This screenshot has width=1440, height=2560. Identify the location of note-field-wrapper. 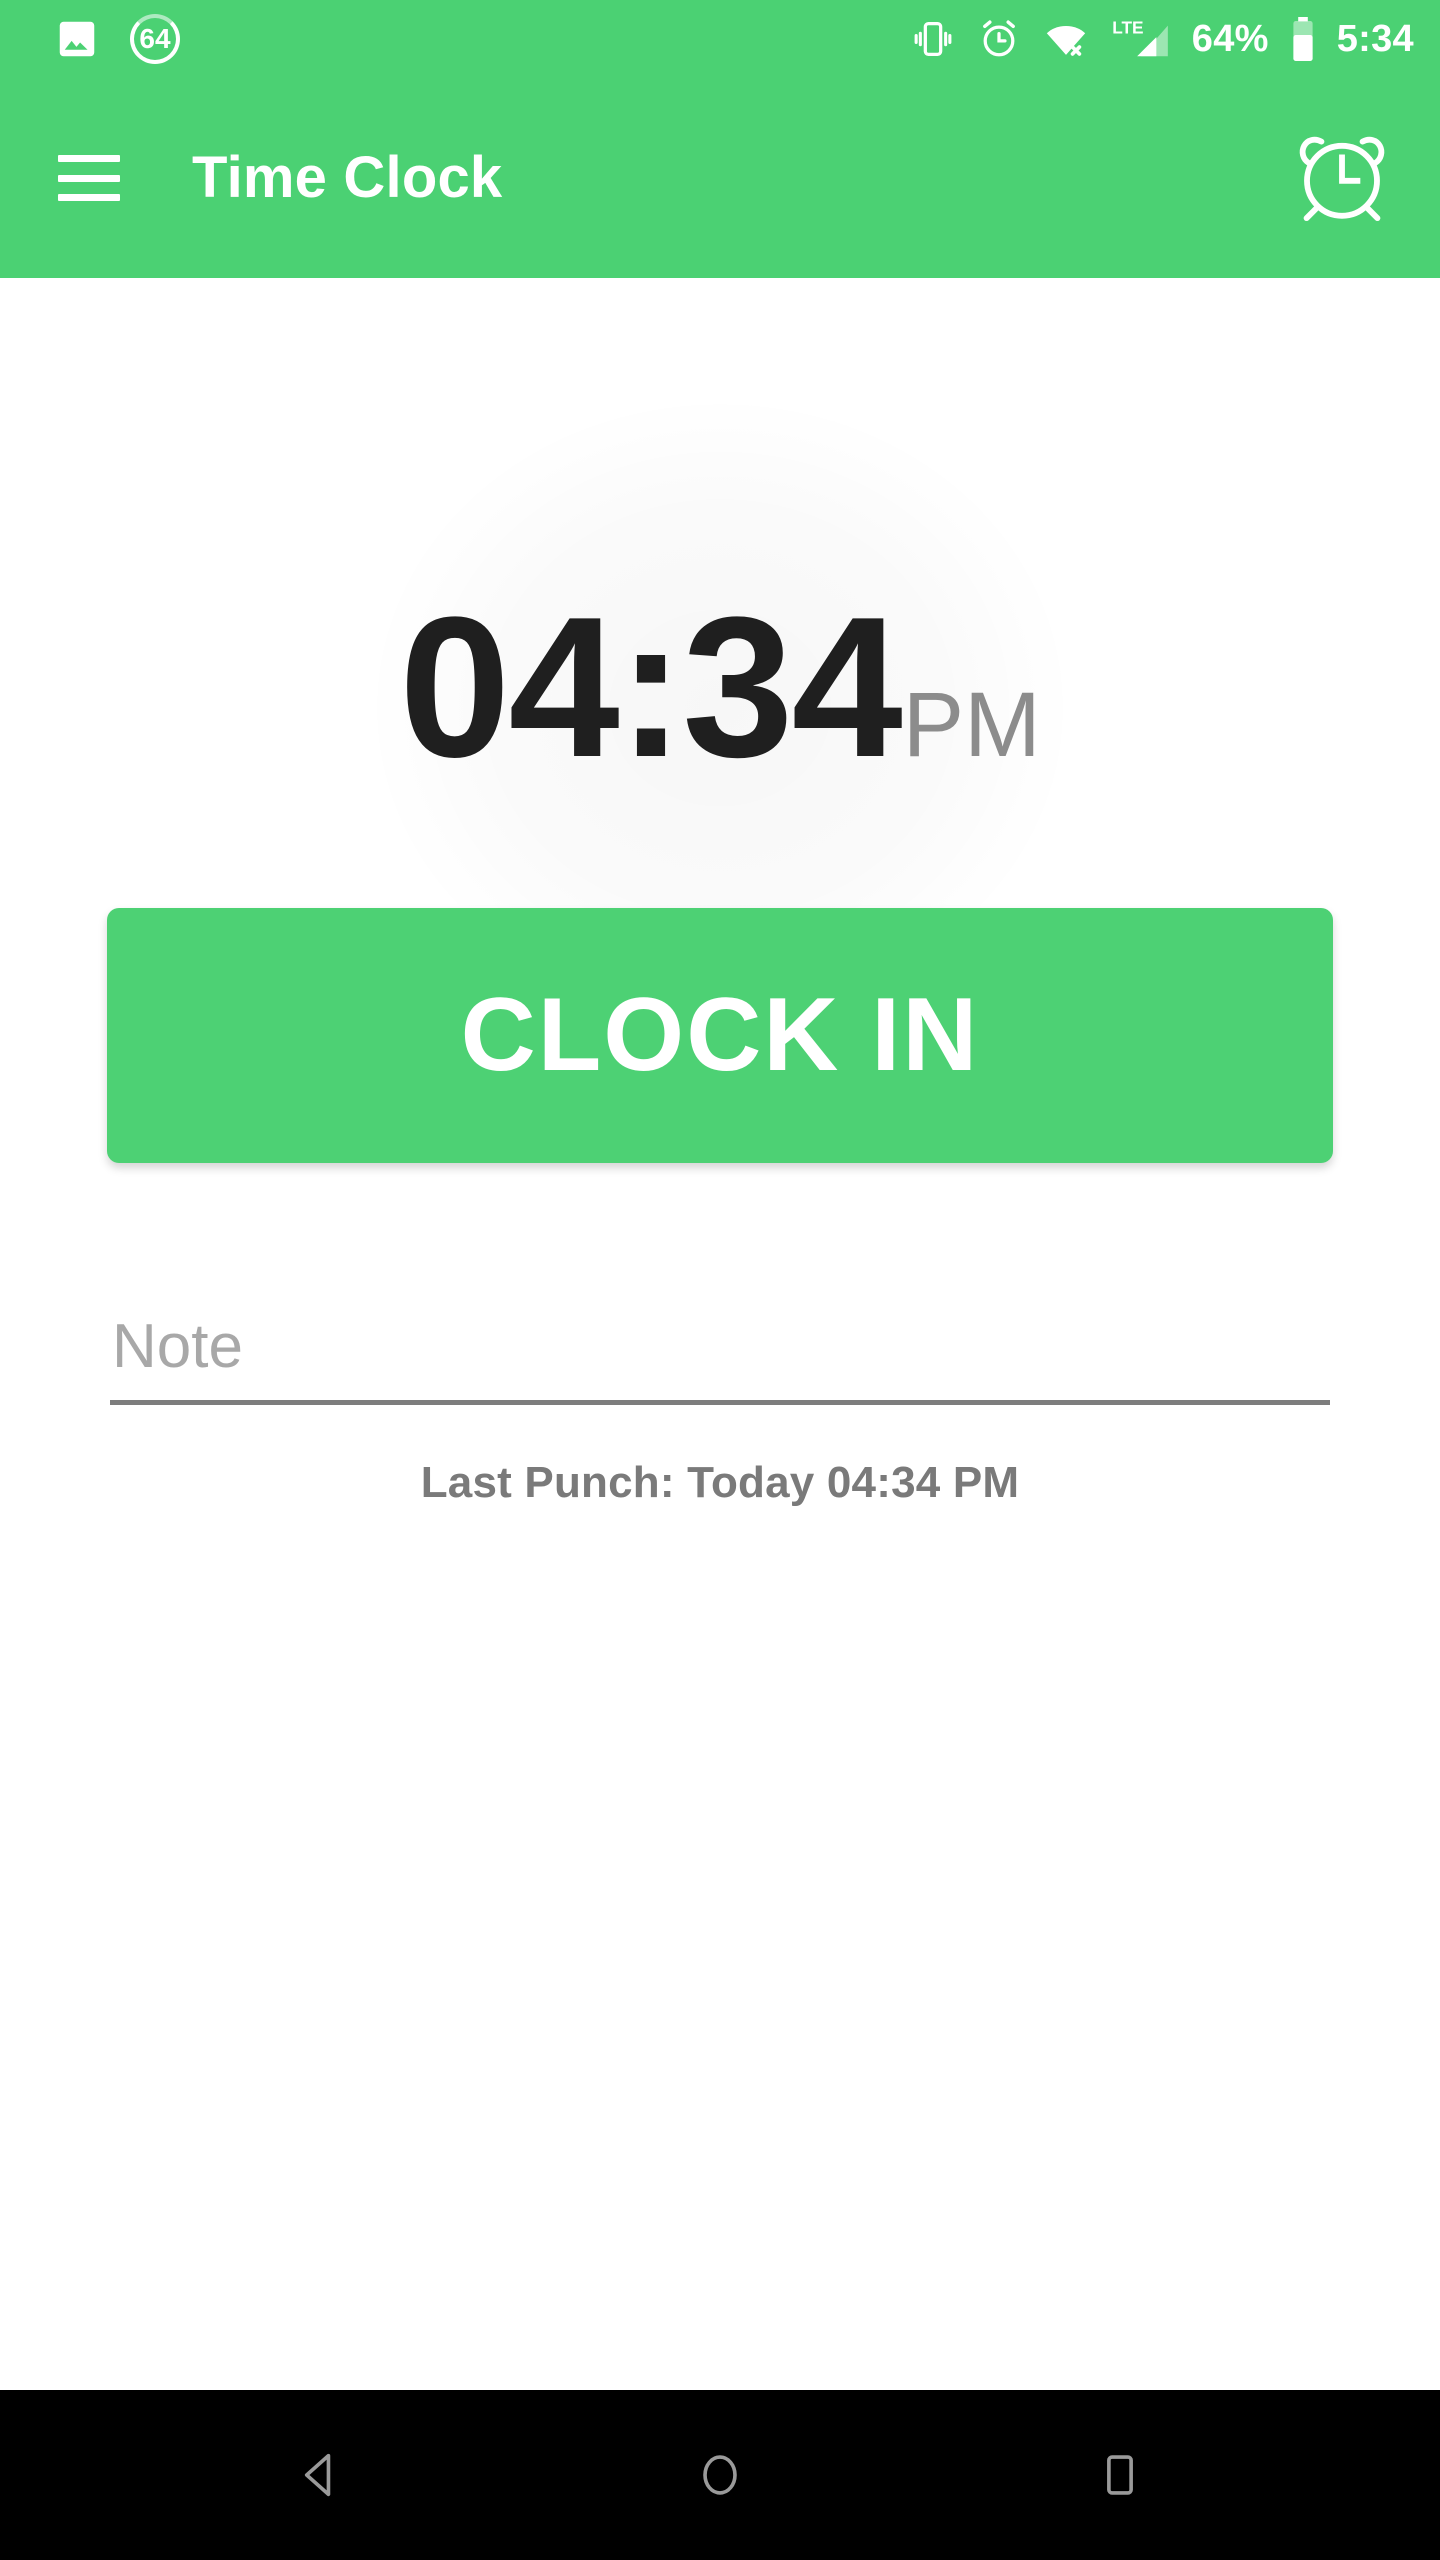
(720, 1352).